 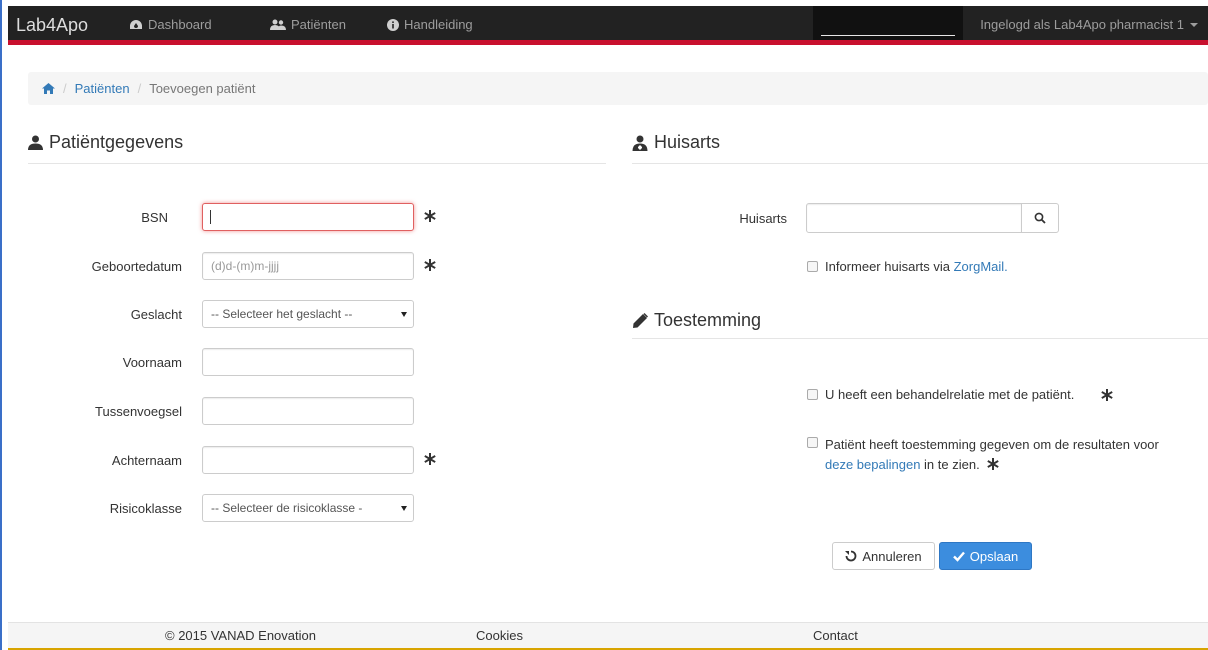 I want to click on consent-section-title-text: Toestemming, so click(x=708, y=320).